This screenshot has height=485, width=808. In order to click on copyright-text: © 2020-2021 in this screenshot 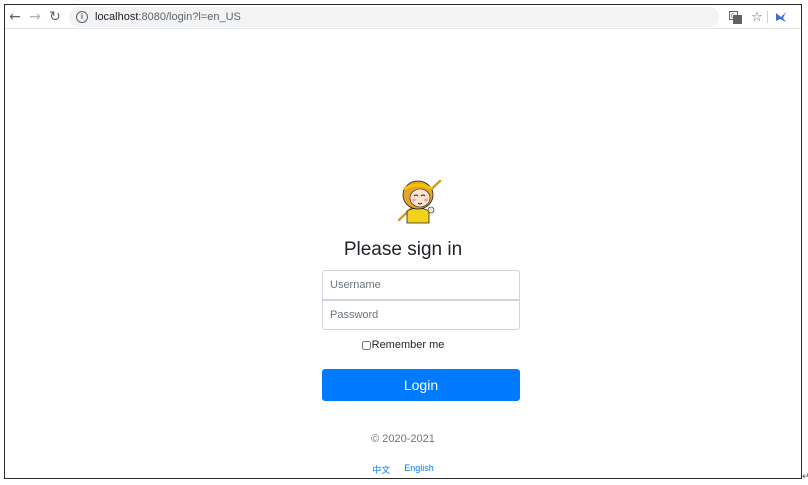, I will do `click(403, 439)`.